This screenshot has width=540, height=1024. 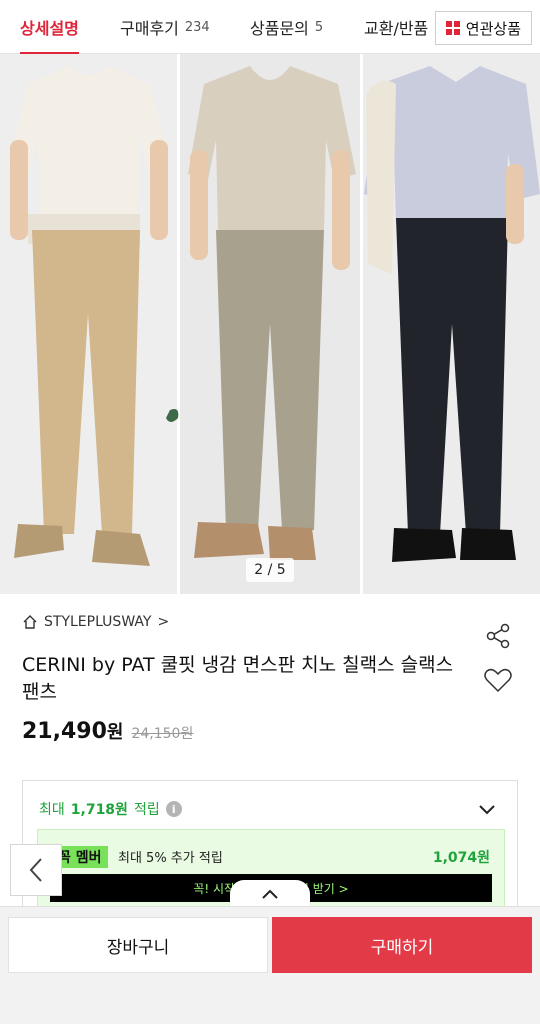 I want to click on points-amount: 1,718원, so click(x=99, y=810).